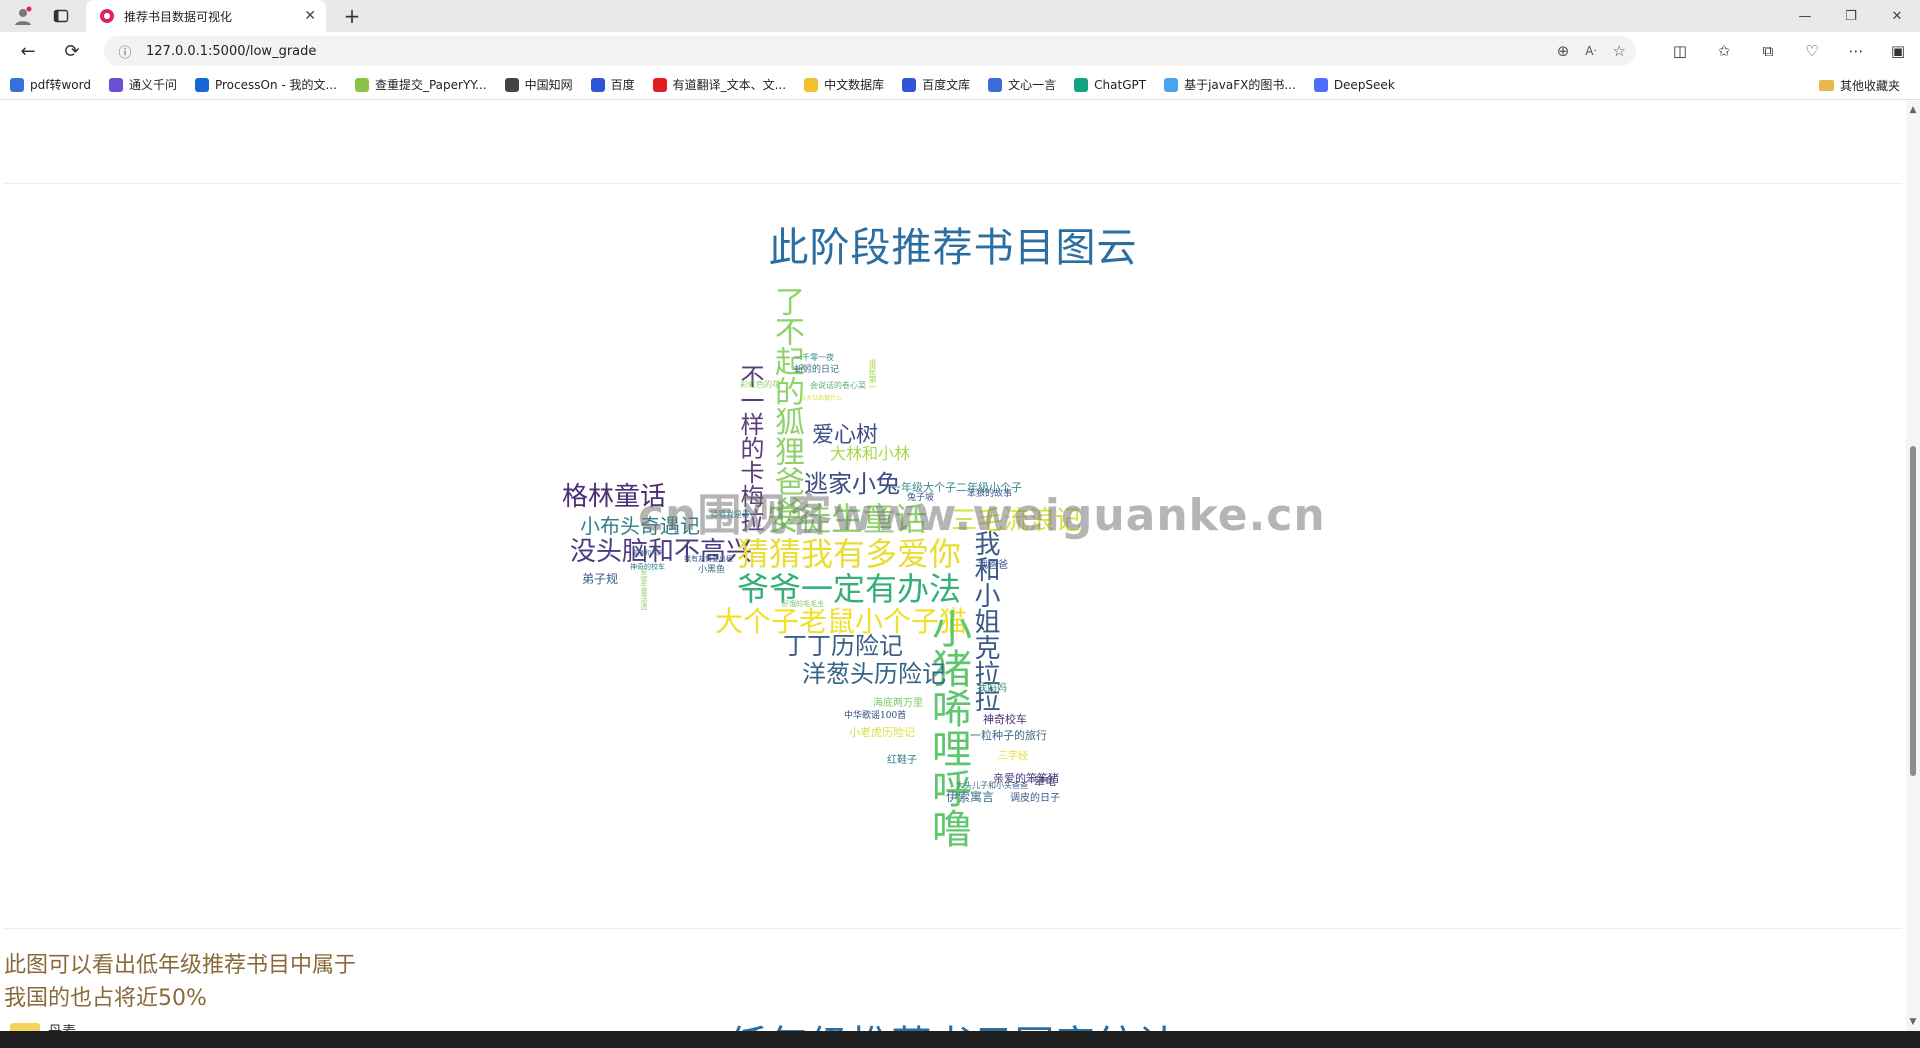  Describe the element at coordinates (1913, 611) in the screenshot. I see `scrollbar-thumb` at that location.